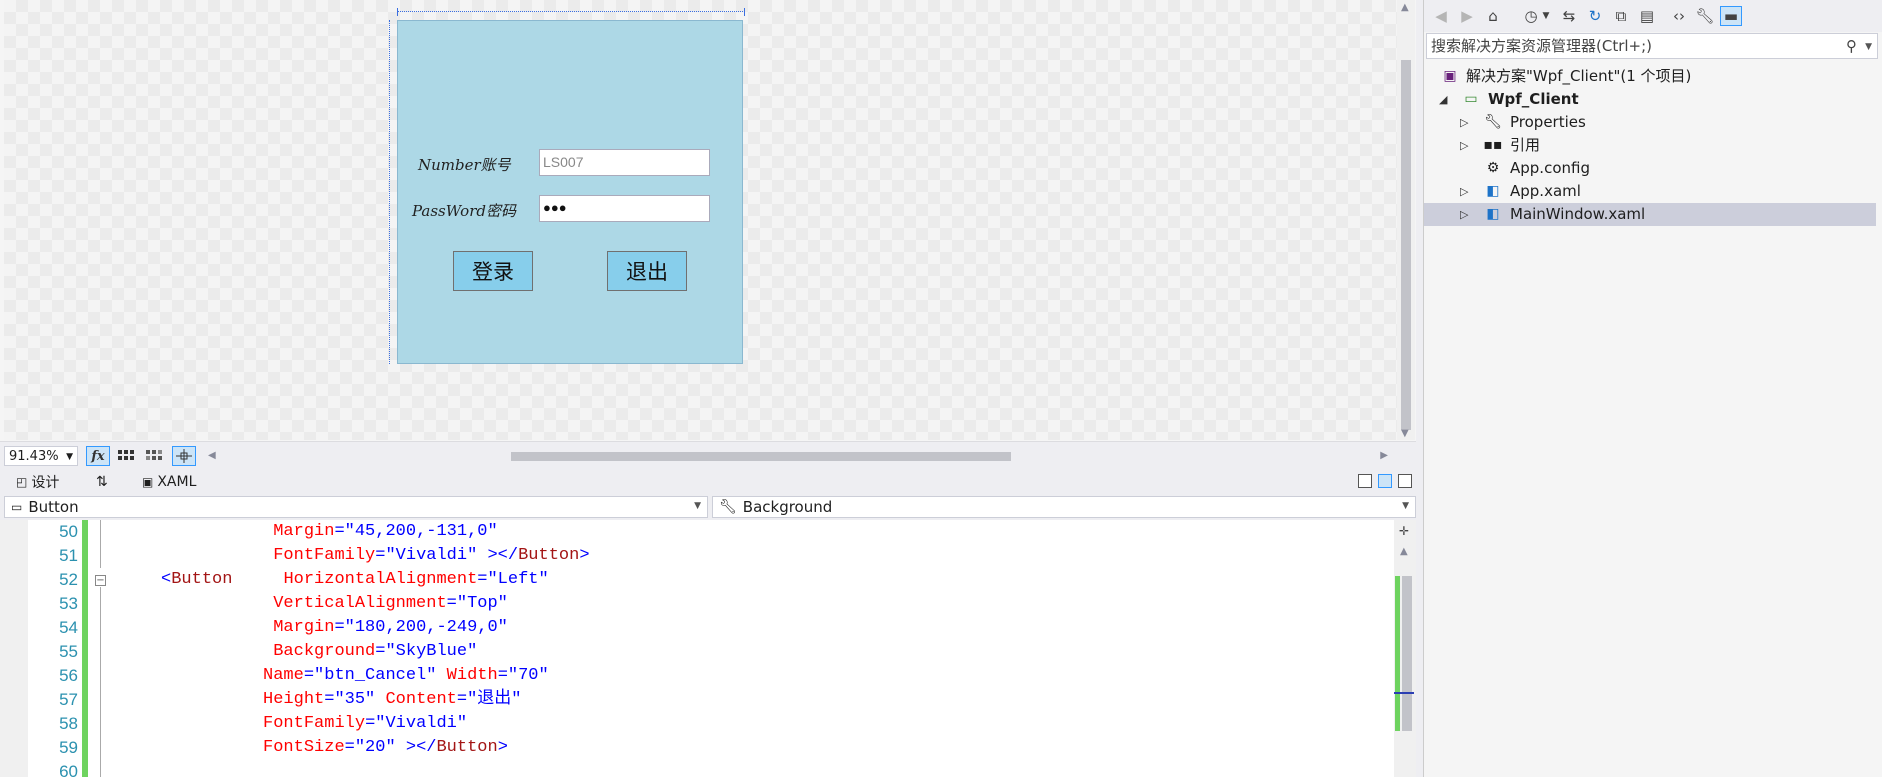 This screenshot has height=777, width=1882. I want to click on view-tabs: ◰ 设计 ⇅ ▣ XAML, so click(708, 481).